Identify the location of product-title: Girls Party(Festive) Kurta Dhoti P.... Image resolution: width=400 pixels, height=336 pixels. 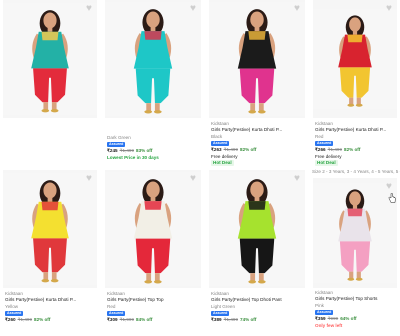
(356, 130).